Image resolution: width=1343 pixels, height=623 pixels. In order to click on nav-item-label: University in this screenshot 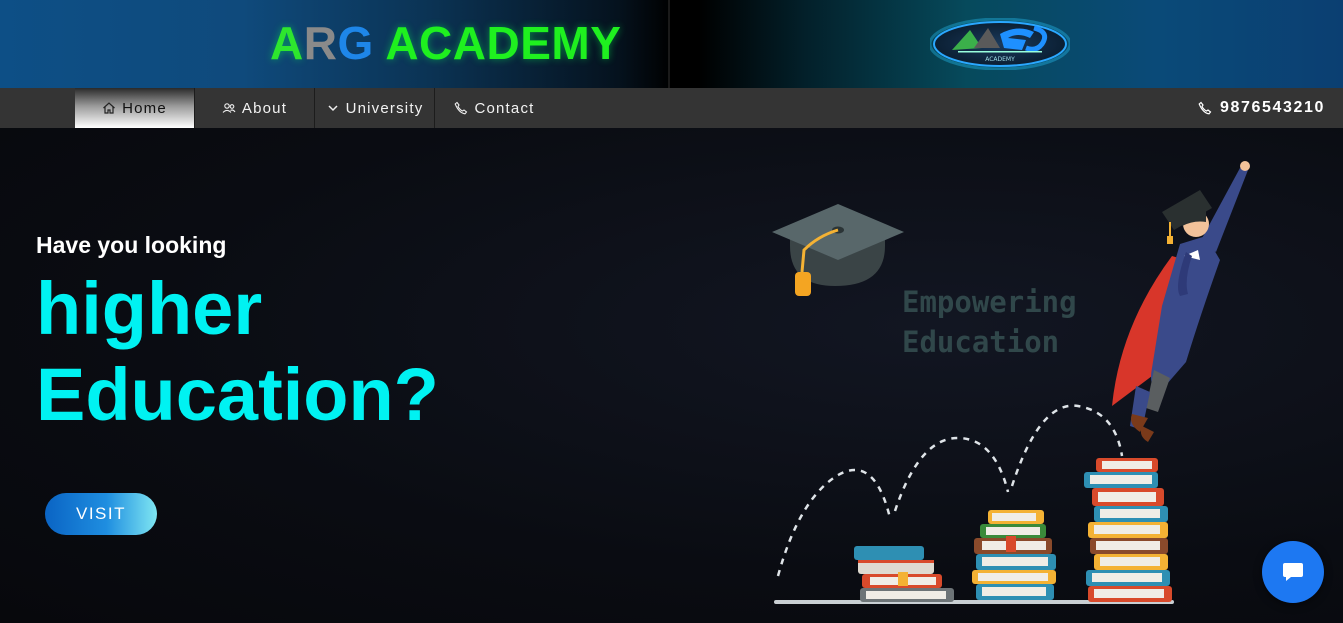, I will do `click(384, 108)`.